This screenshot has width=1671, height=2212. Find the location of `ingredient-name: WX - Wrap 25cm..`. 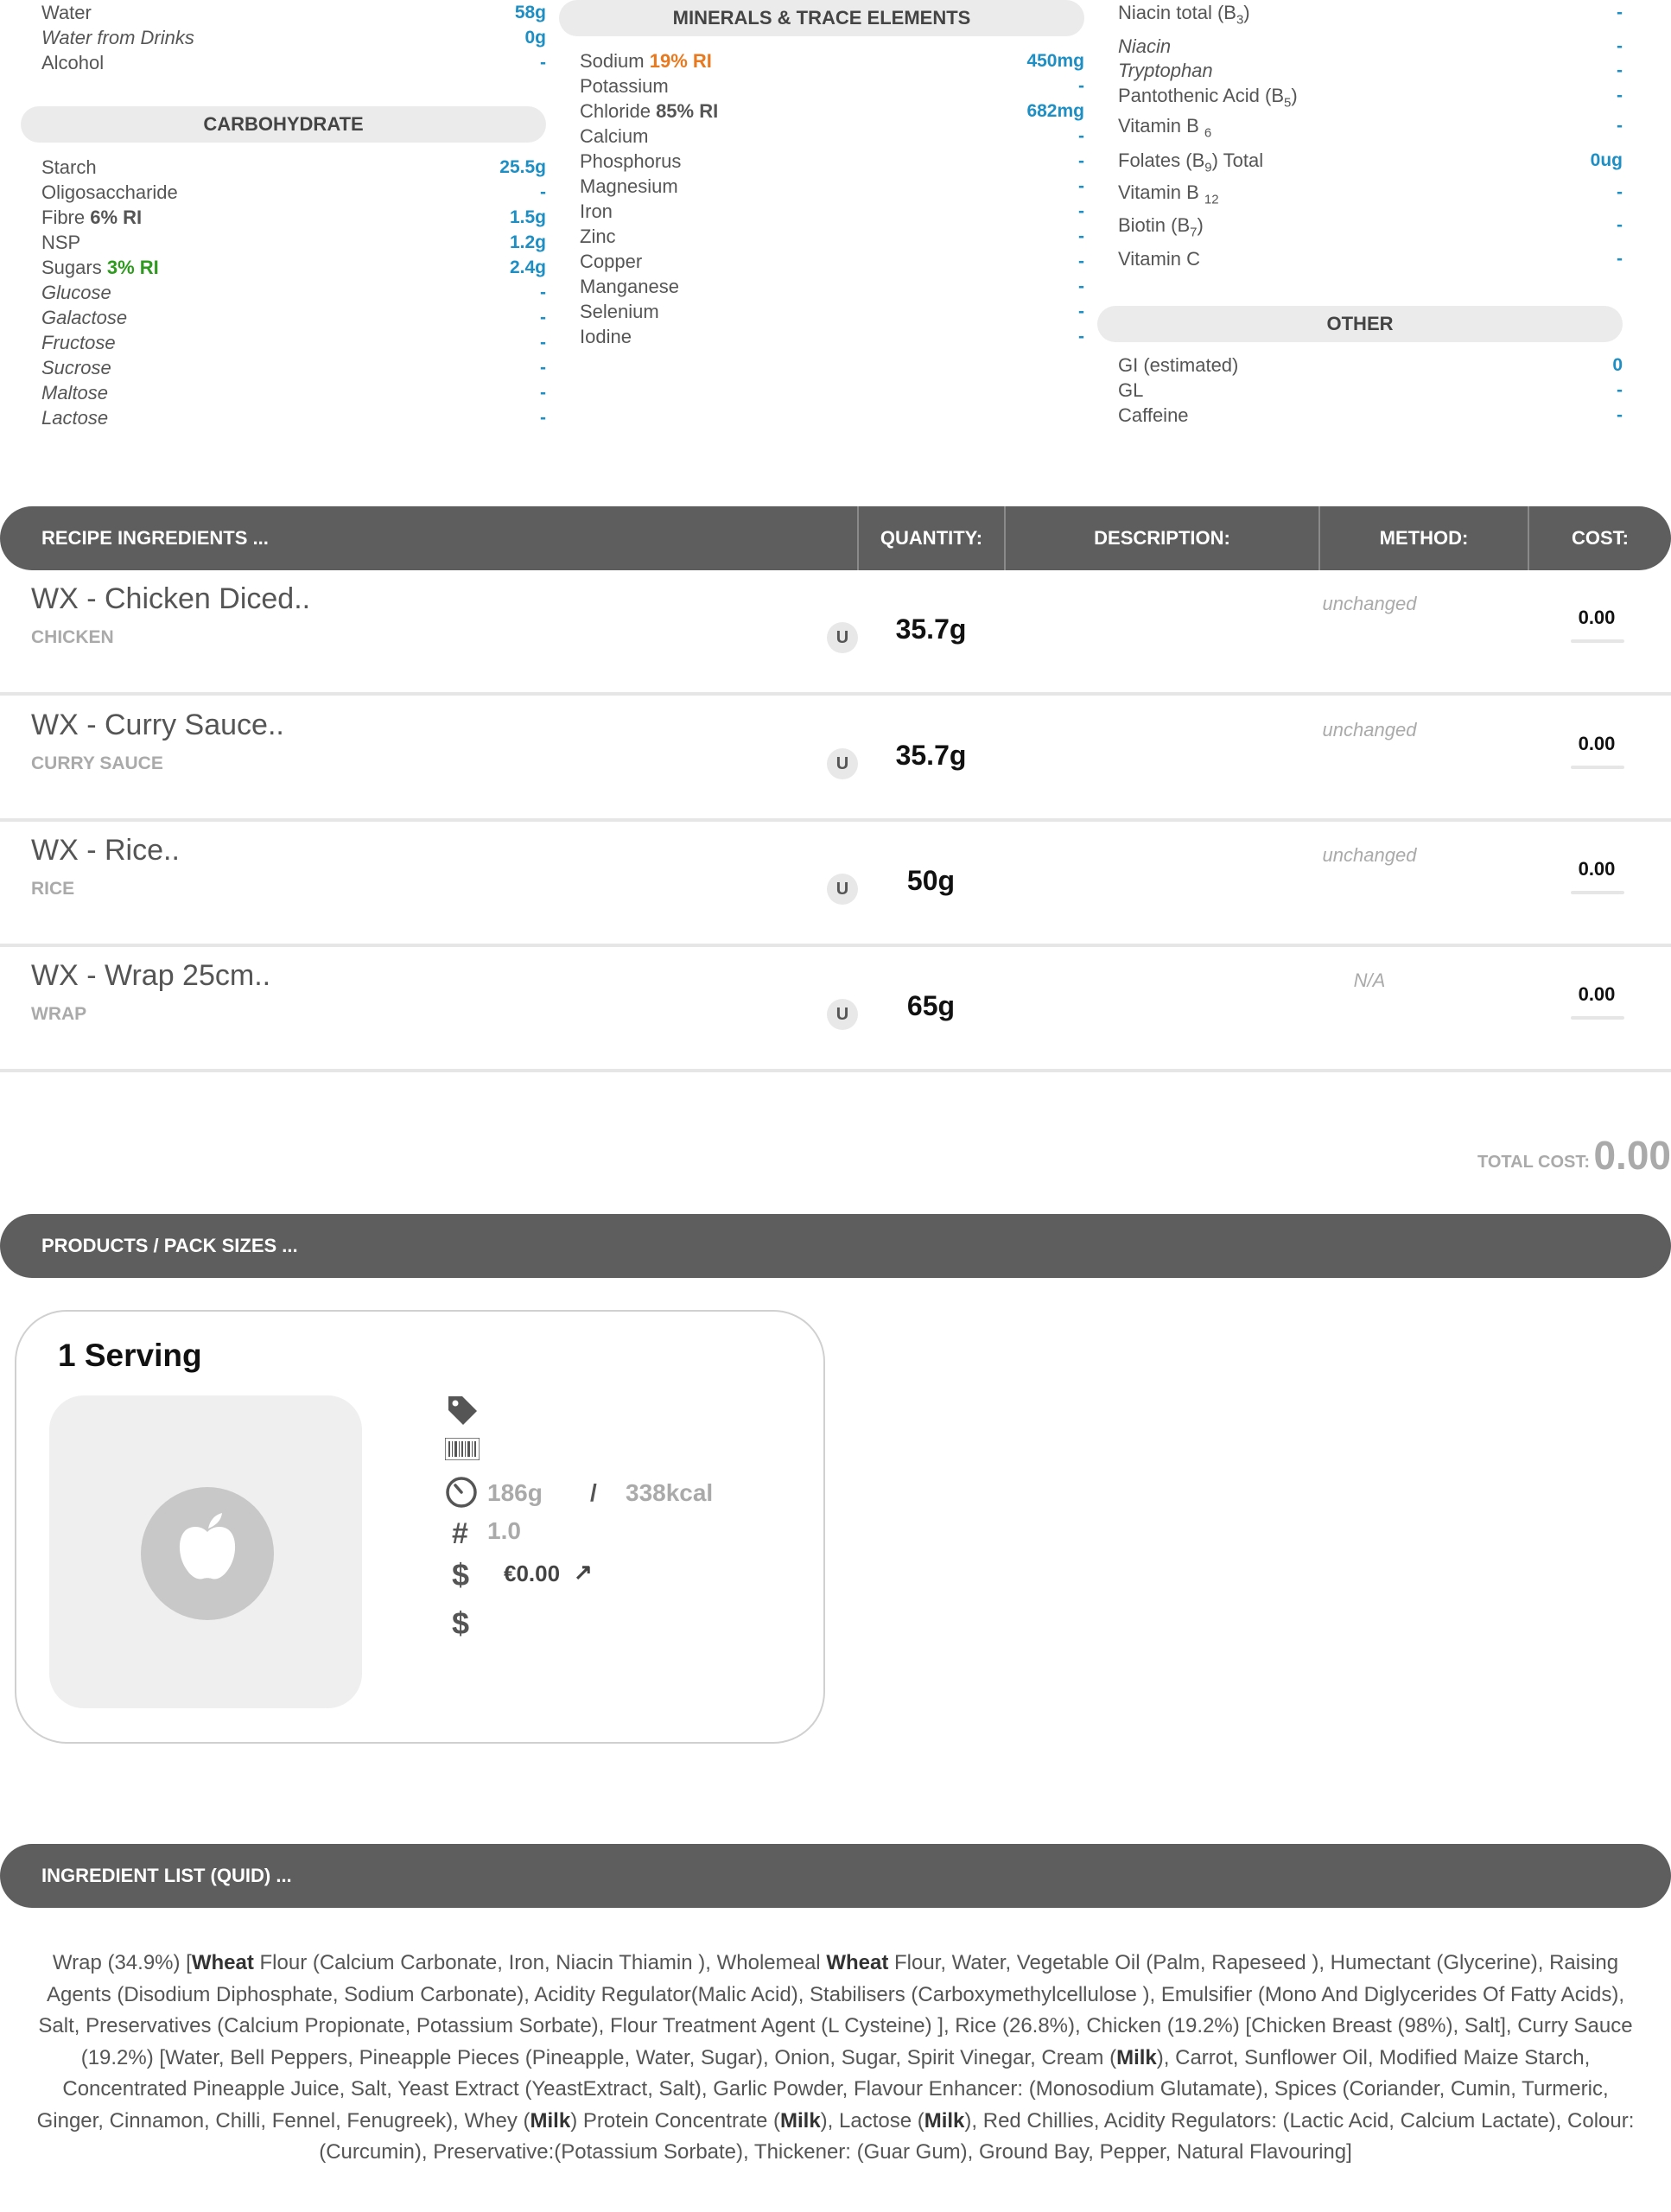

ingredient-name: WX - Wrap 25cm.. is located at coordinates (150, 976).